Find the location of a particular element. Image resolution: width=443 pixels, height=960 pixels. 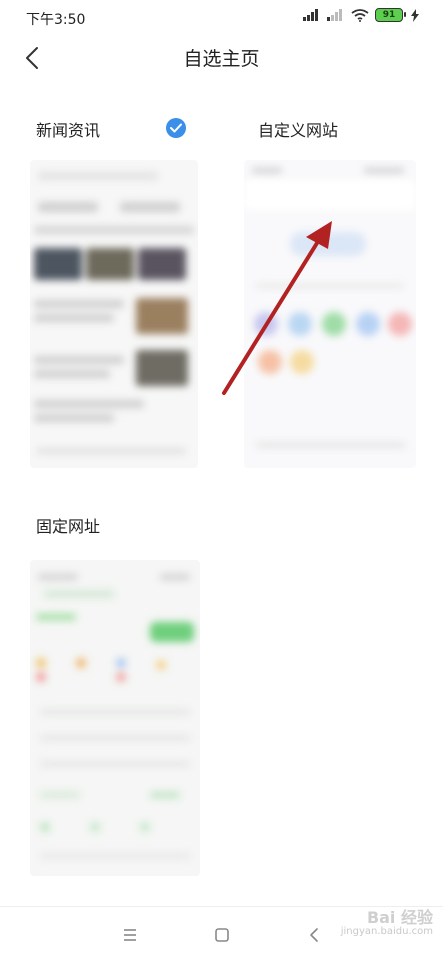

custom-site-preview-content is located at coordinates (330, 314).